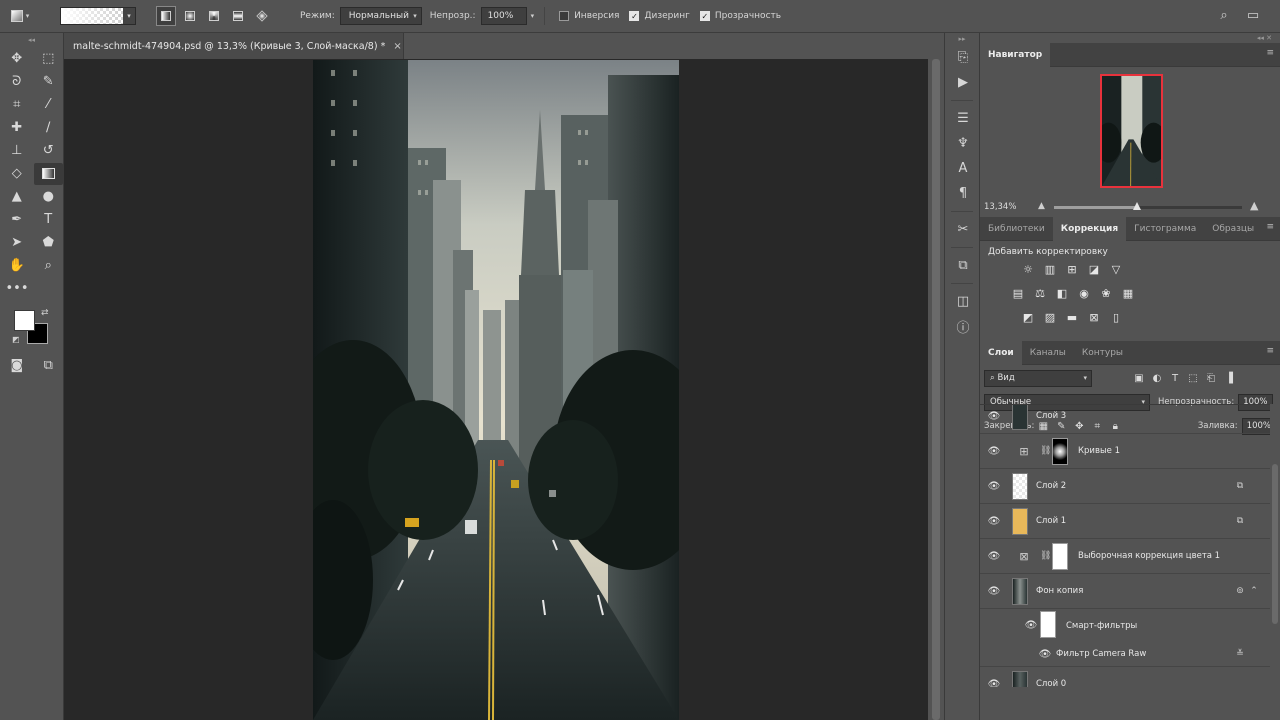 The height and width of the screenshot is (720, 1280). Describe the element at coordinates (1101, 654) in the screenshot. I see `filter-name: Фильтр Camera Raw` at that location.